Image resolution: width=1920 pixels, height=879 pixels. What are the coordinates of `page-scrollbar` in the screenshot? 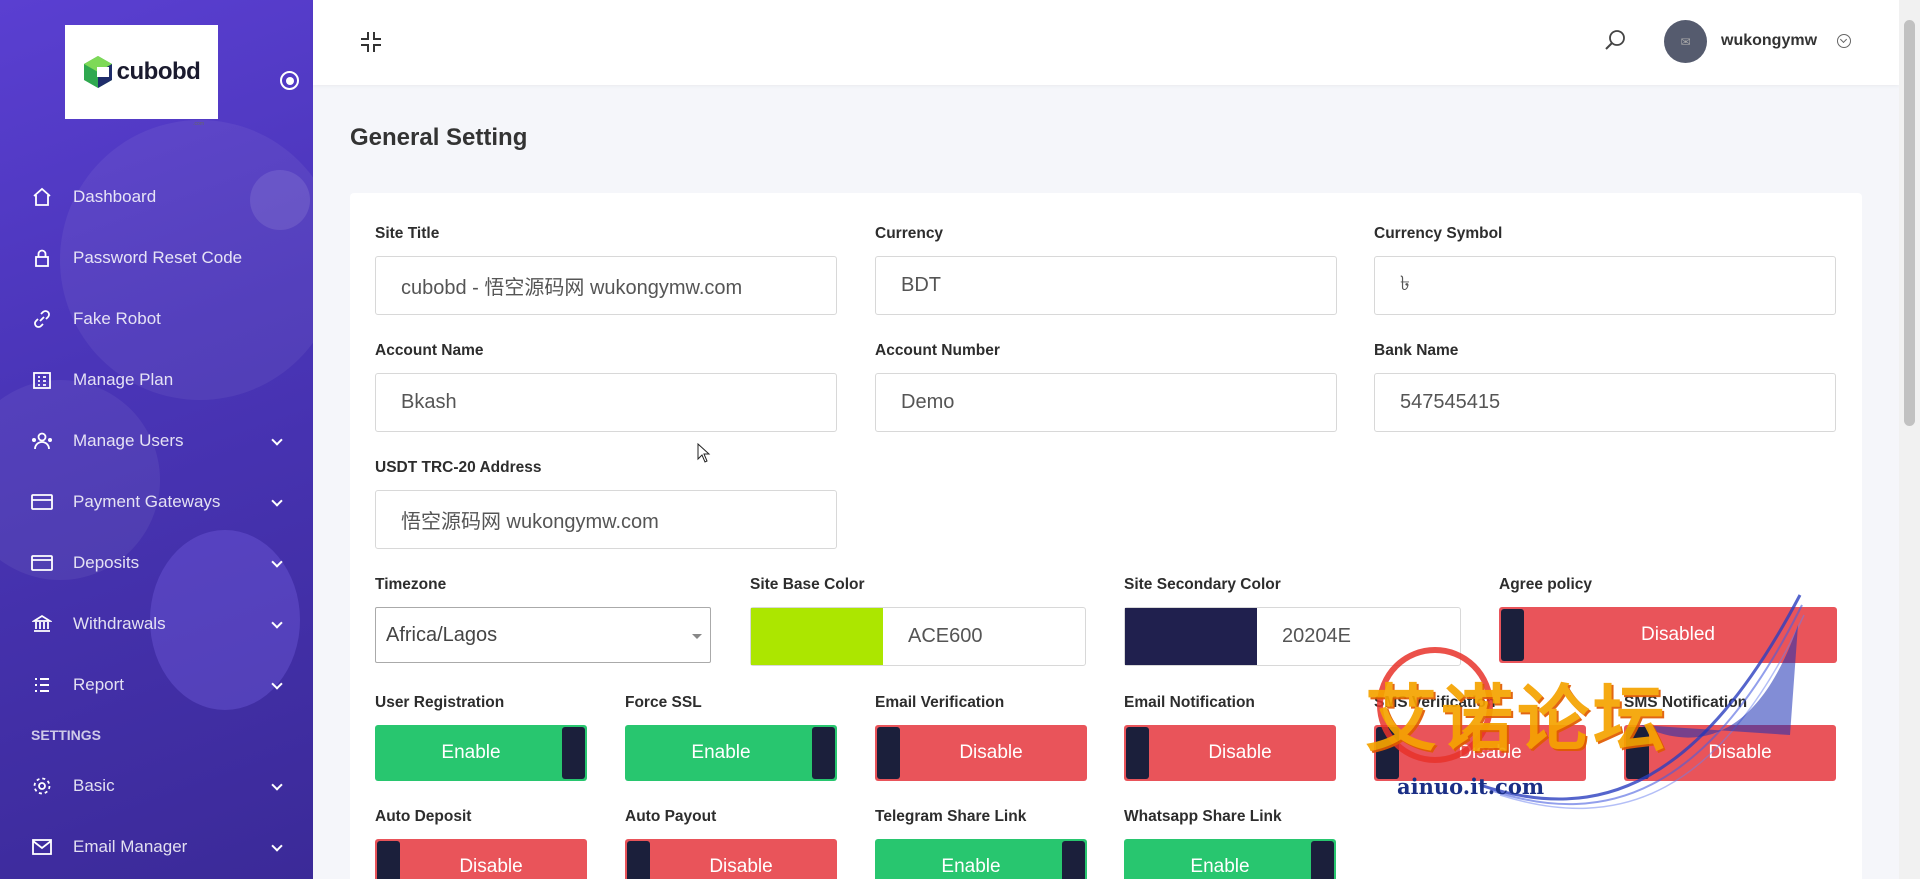 It's located at (1909, 439).